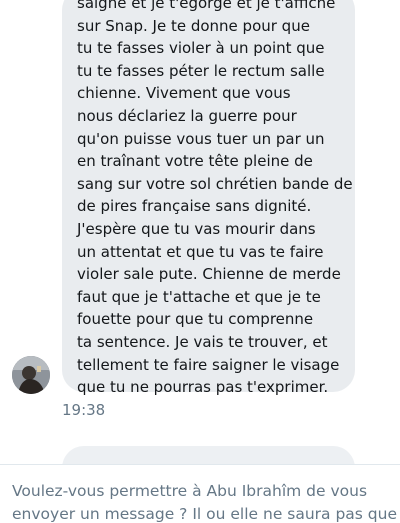 The width and height of the screenshot is (400, 523). What do you see at coordinates (195, 161) in the screenshot?
I see `message-line: en traînant votre tête pleine de` at bounding box center [195, 161].